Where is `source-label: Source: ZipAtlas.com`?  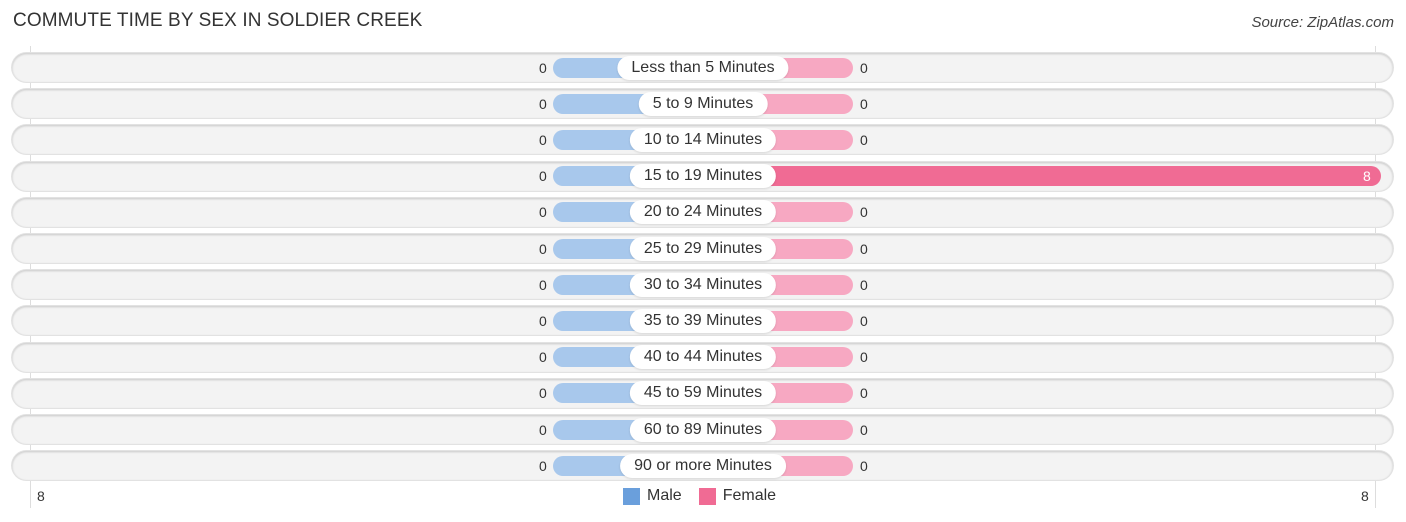 source-label: Source: ZipAtlas.com is located at coordinates (1322, 22).